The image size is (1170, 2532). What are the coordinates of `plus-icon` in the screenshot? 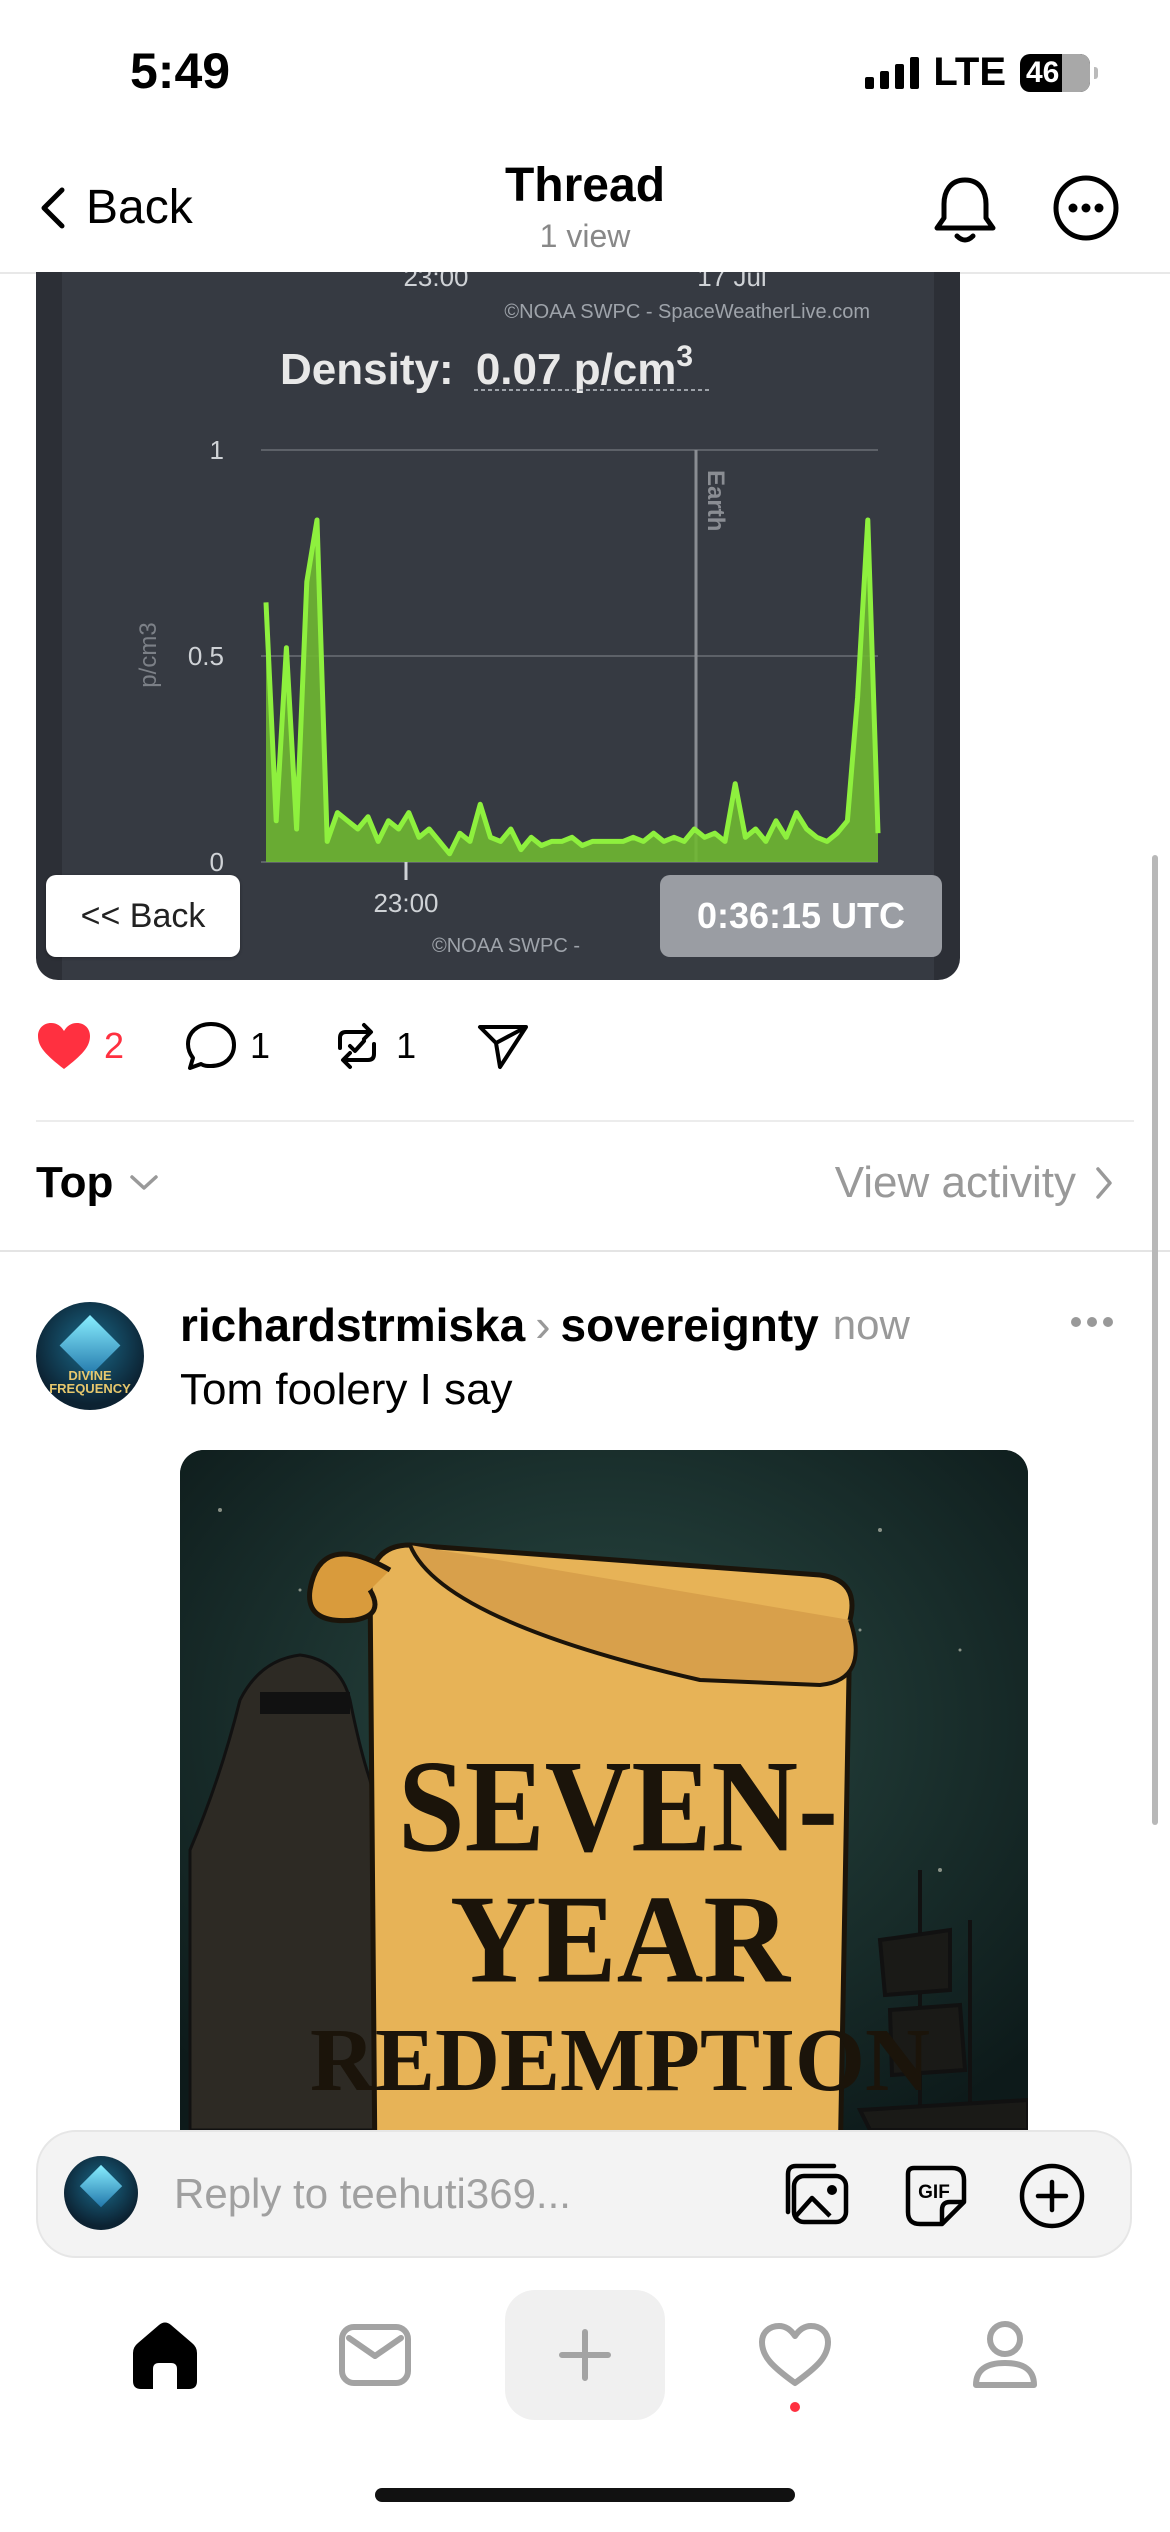 It's located at (585, 2355).